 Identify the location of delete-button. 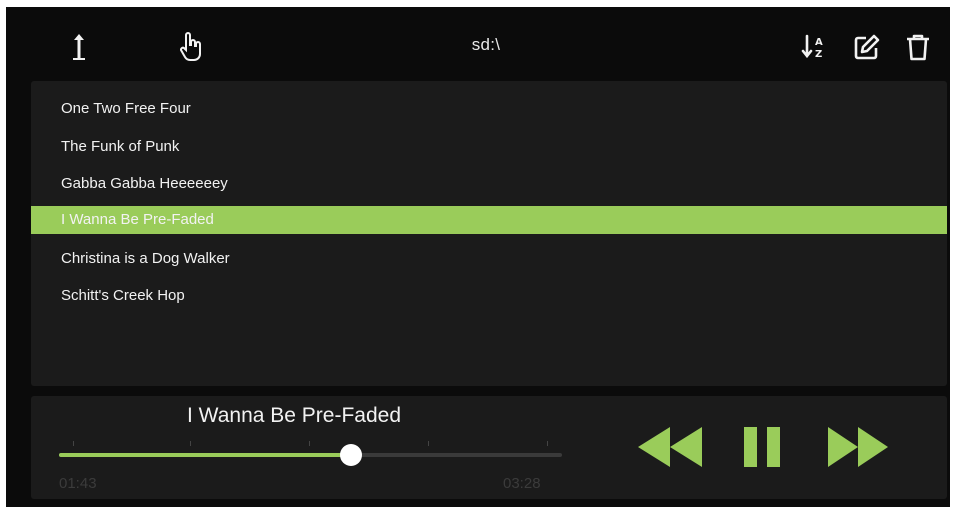
(918, 47).